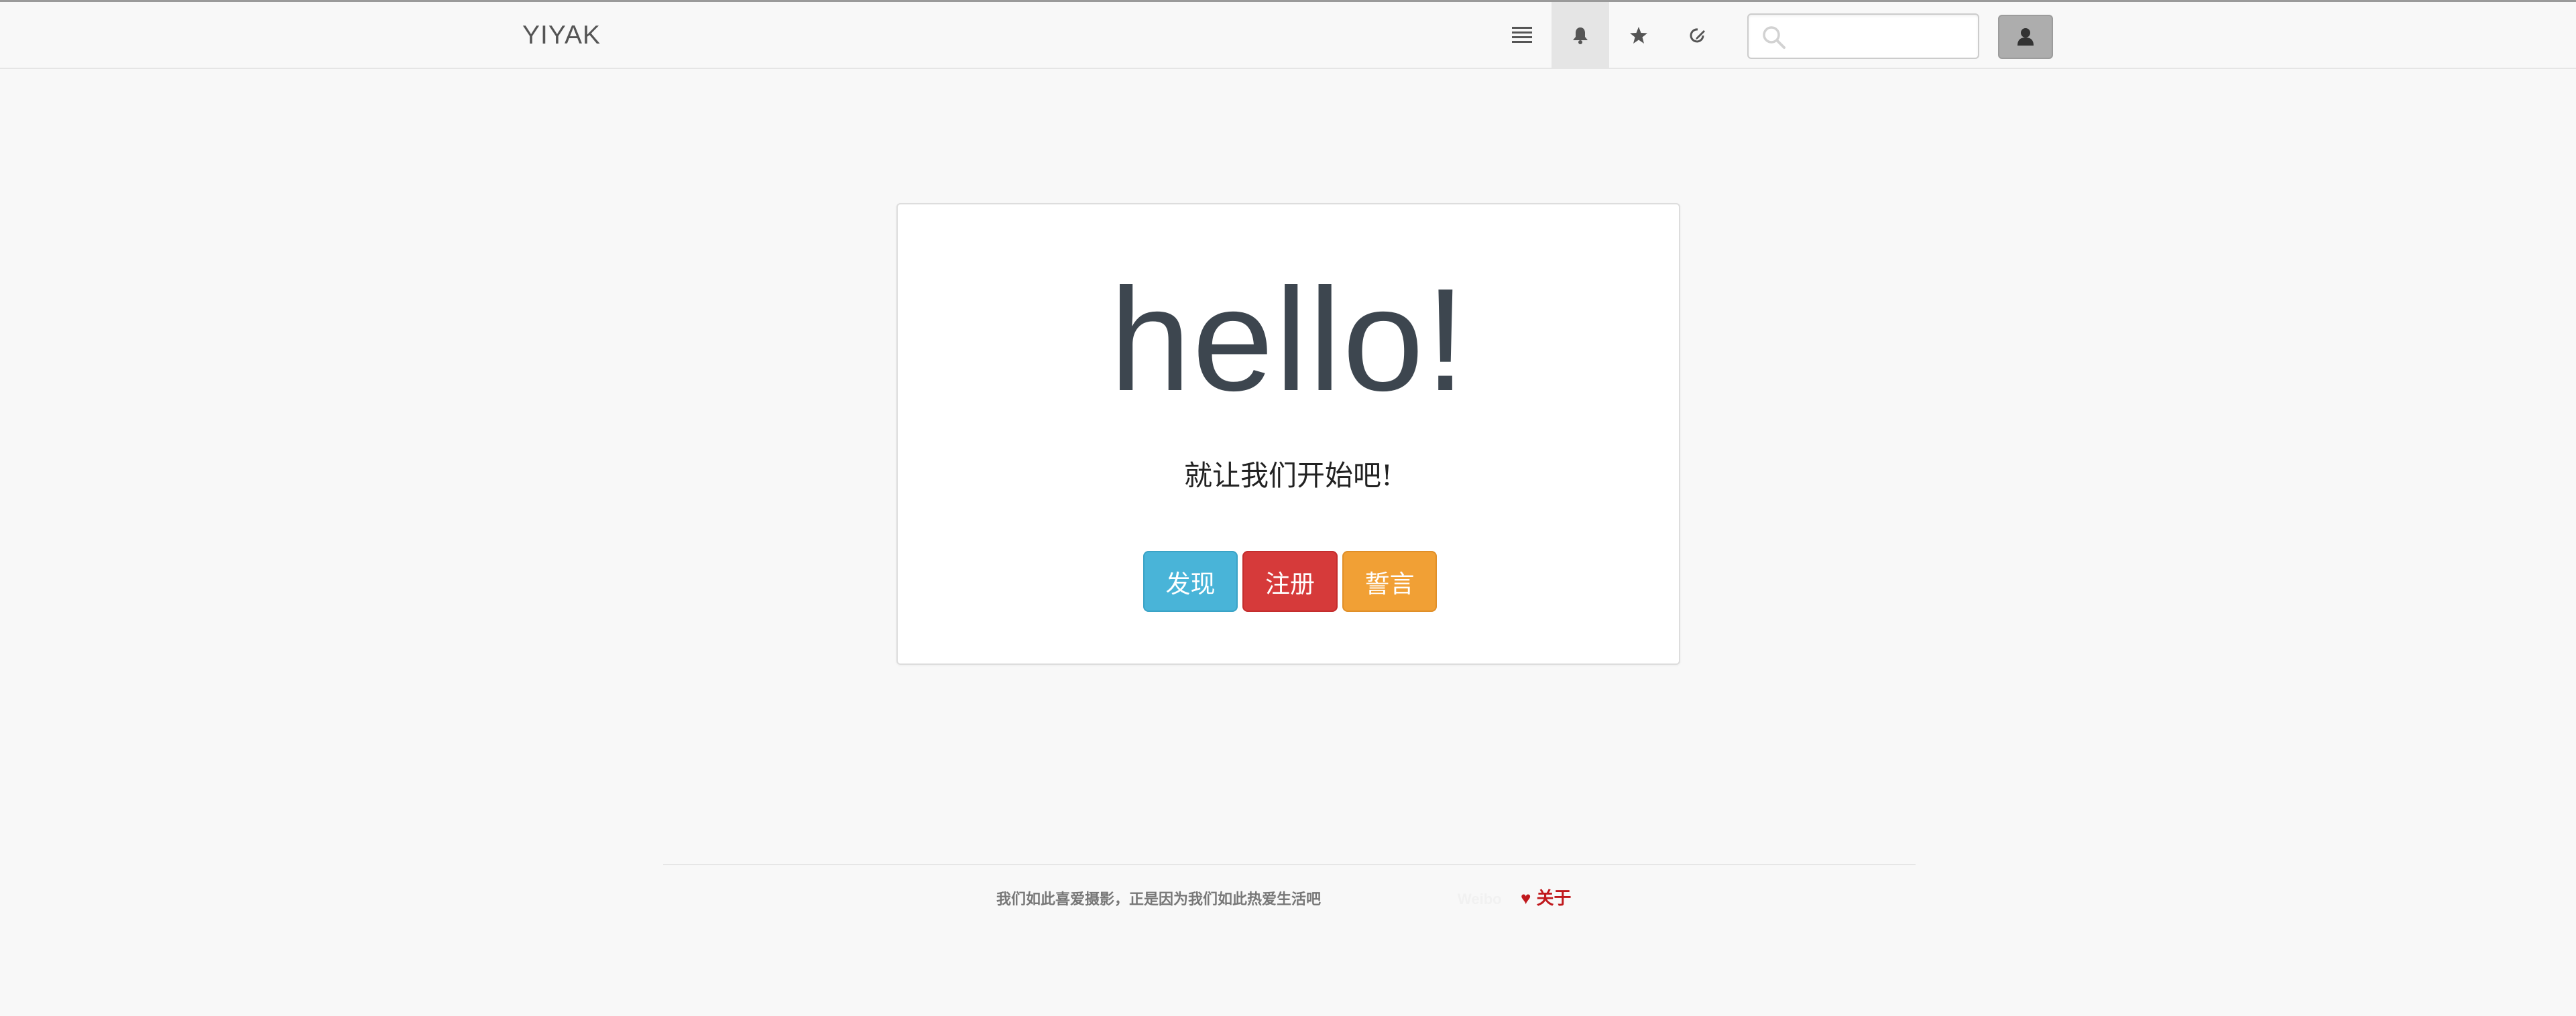  I want to click on nav-compose-button, so click(1697, 35).